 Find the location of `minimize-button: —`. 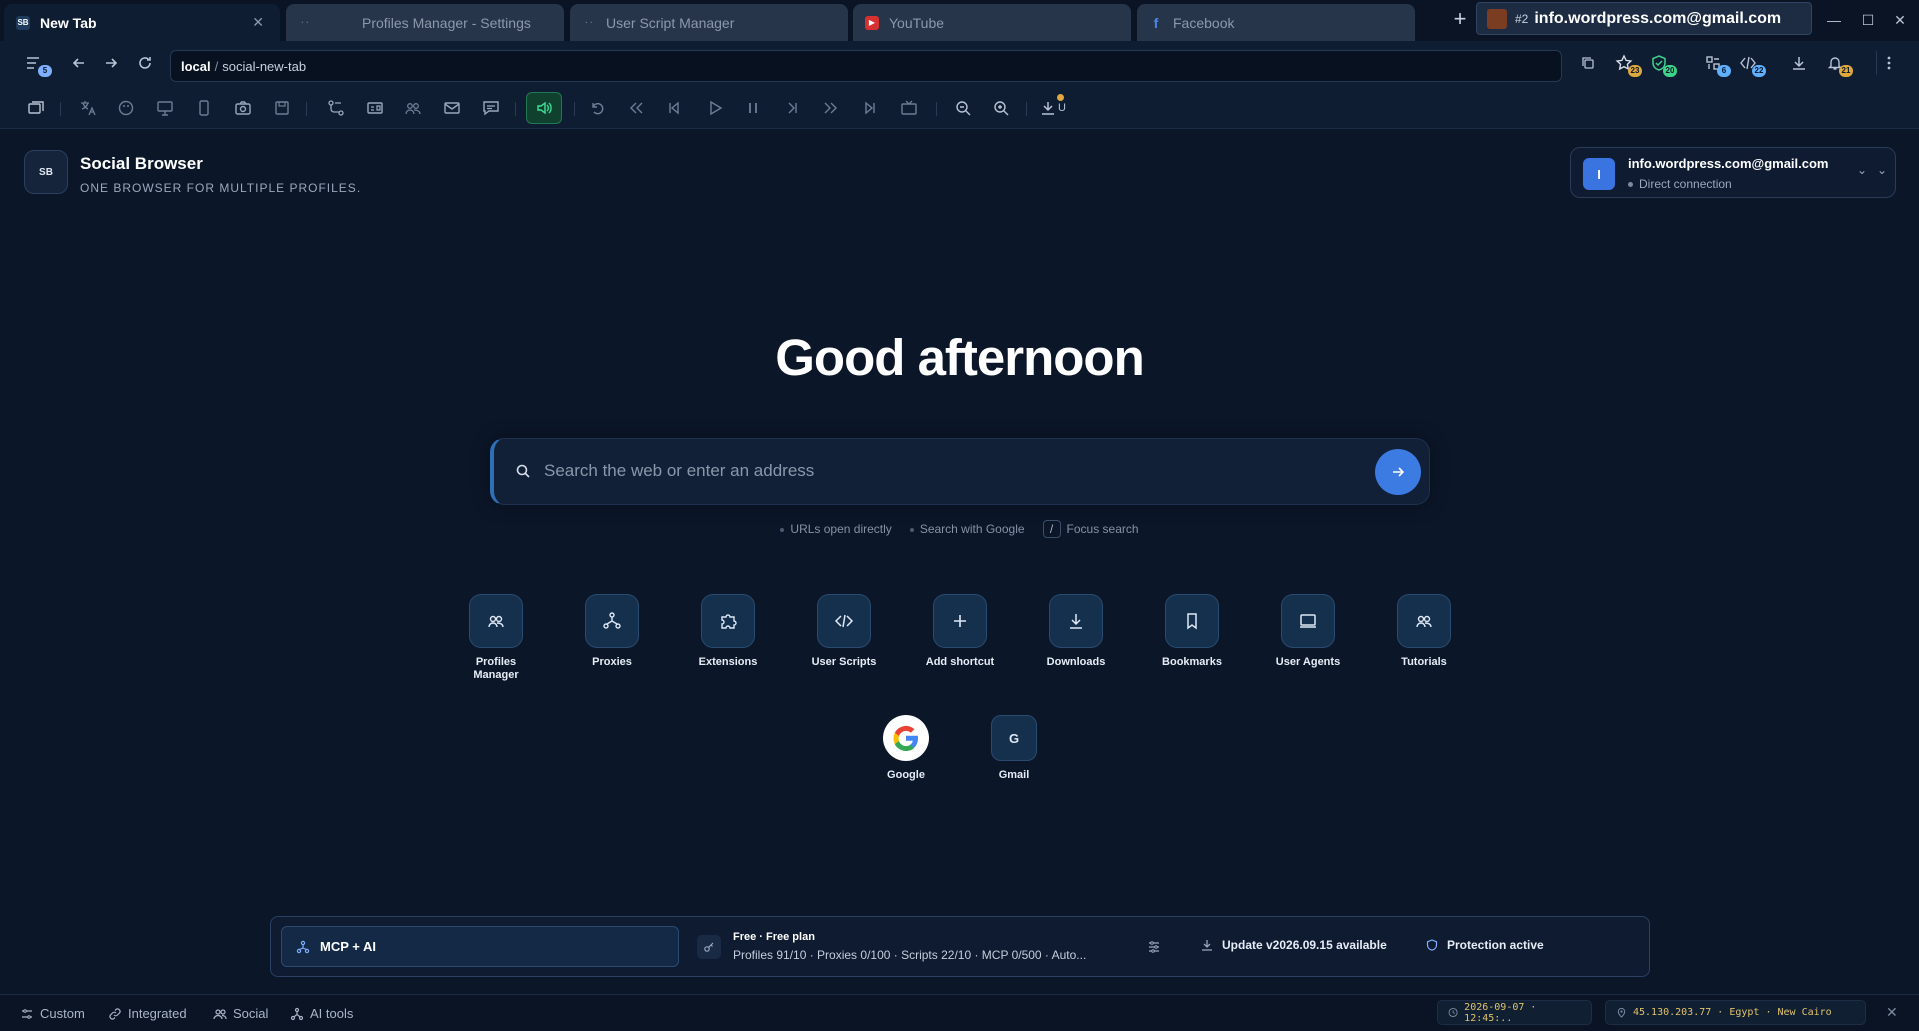

minimize-button: — is located at coordinates (1834, 20).